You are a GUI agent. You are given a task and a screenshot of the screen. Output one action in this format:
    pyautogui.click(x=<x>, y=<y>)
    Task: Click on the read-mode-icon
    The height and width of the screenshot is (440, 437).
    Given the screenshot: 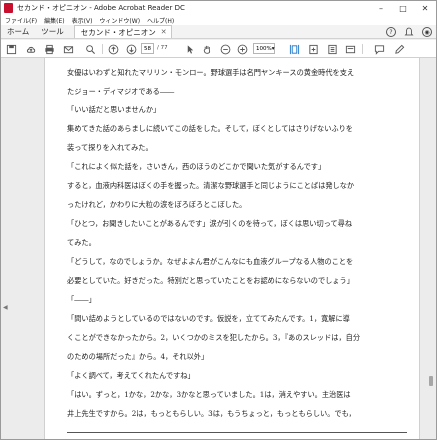 What is the action you would take?
    pyautogui.click(x=350, y=49)
    